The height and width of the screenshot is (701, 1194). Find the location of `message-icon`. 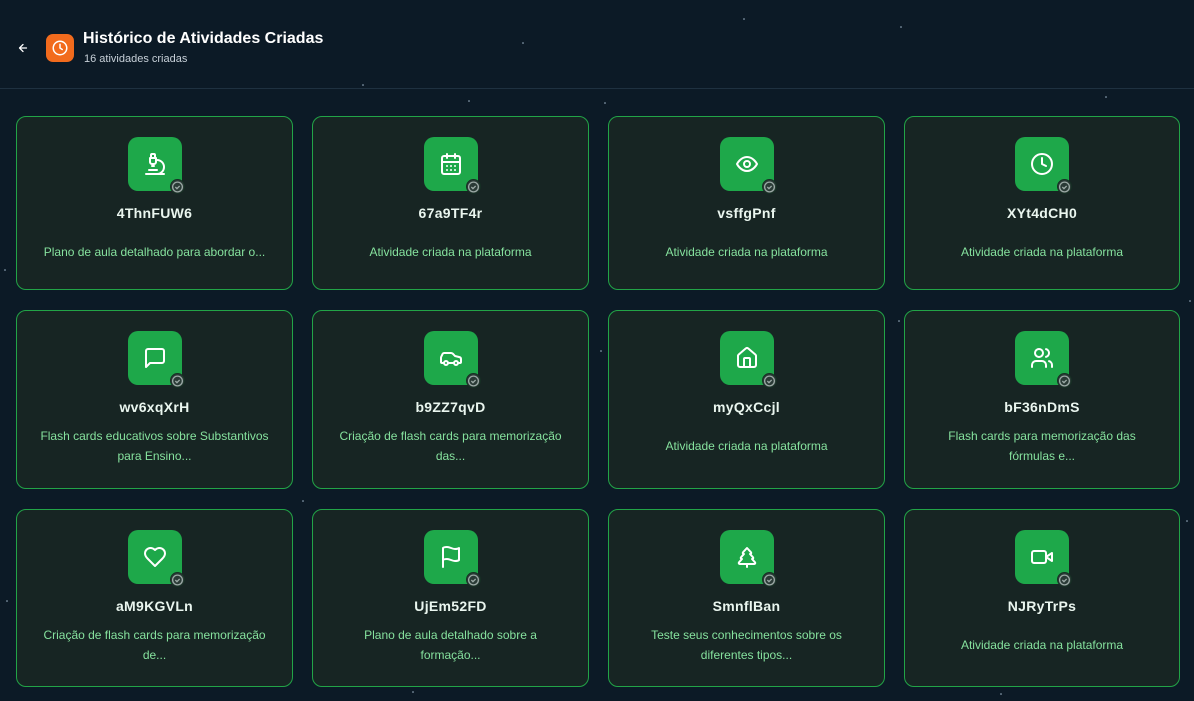

message-icon is located at coordinates (156, 359).